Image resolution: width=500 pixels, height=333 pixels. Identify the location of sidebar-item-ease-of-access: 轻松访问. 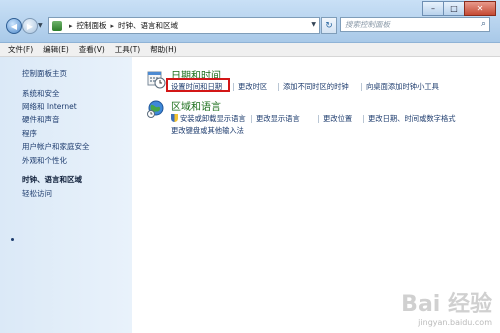
(37, 193).